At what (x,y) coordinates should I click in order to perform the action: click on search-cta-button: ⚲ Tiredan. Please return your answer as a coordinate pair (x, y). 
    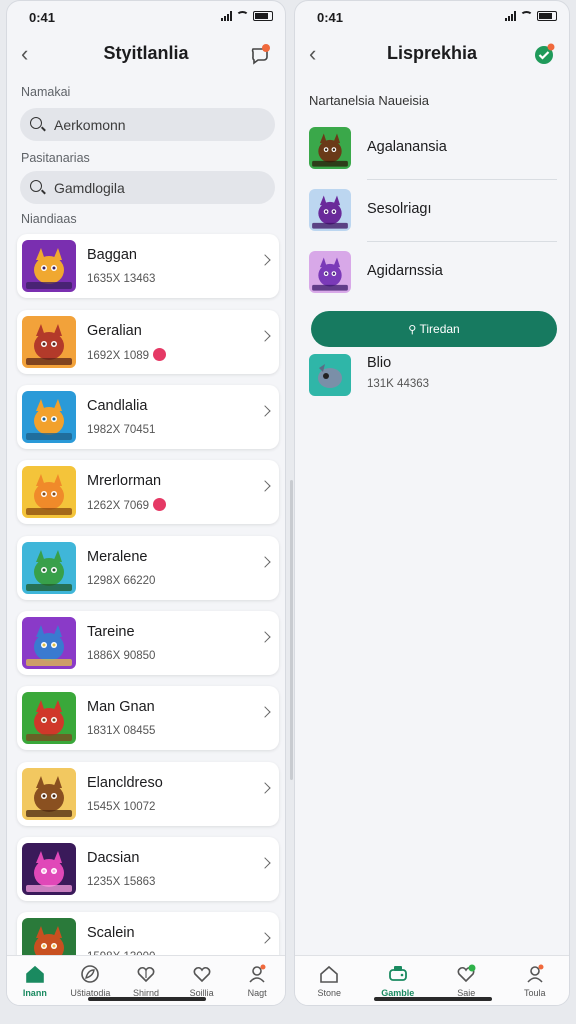
    Looking at the image, I should click on (434, 329).